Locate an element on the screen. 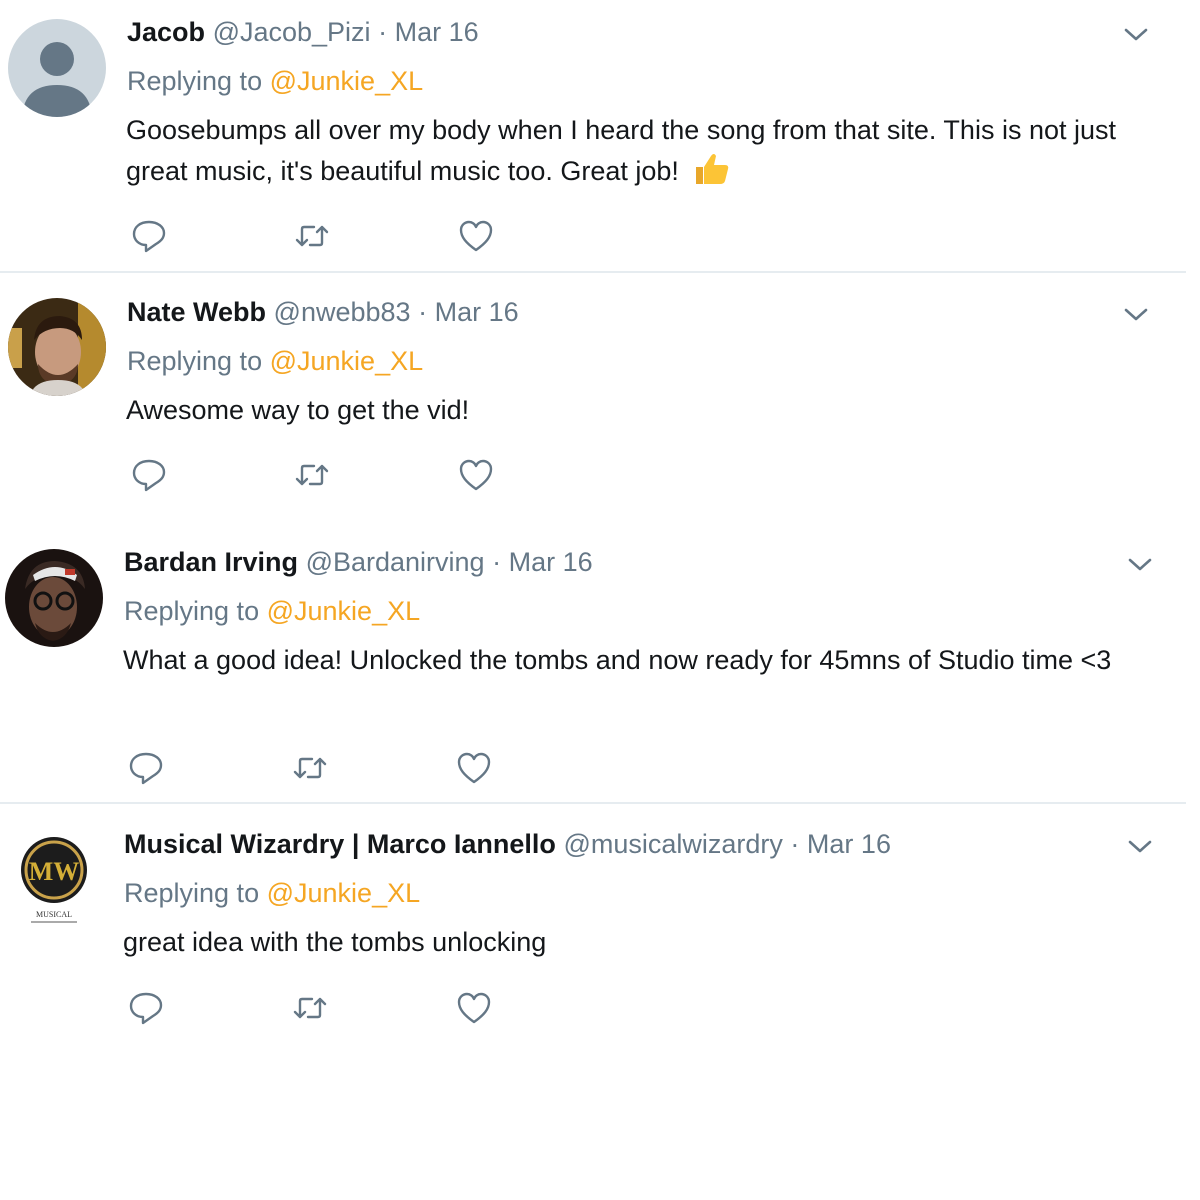 This screenshot has width=1200, height=1200. avatar-logo-text: MW is located at coordinates (54, 871).